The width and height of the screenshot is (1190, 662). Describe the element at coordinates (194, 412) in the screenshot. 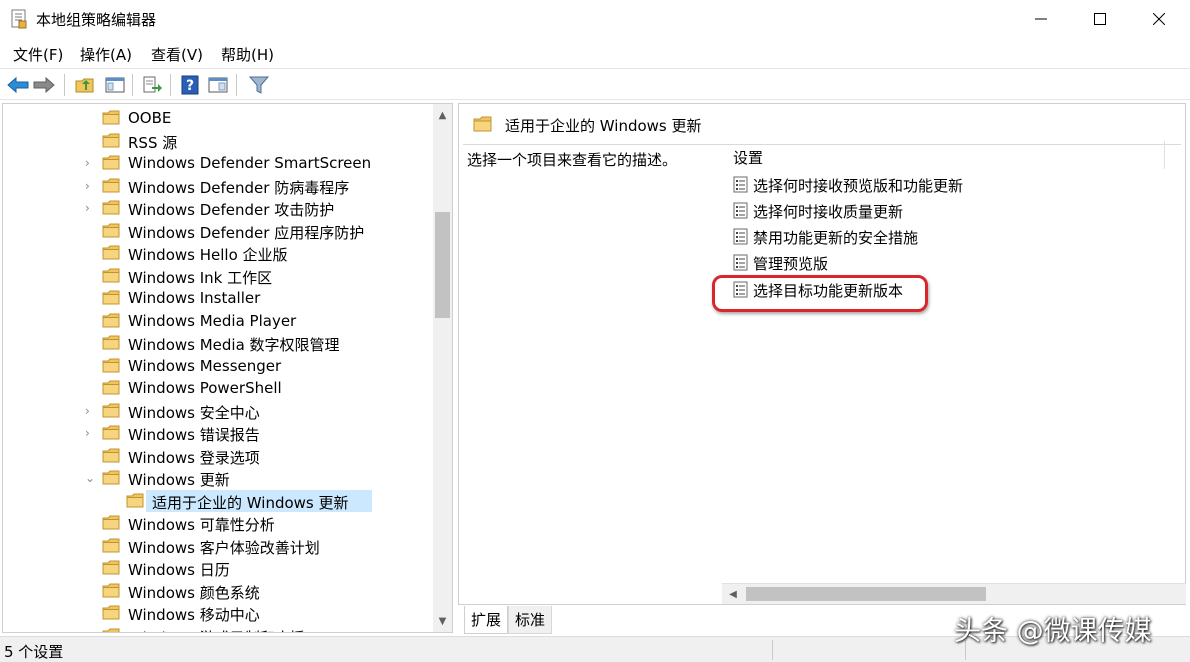

I see `tree-item-label: Windows 安全中心` at that location.